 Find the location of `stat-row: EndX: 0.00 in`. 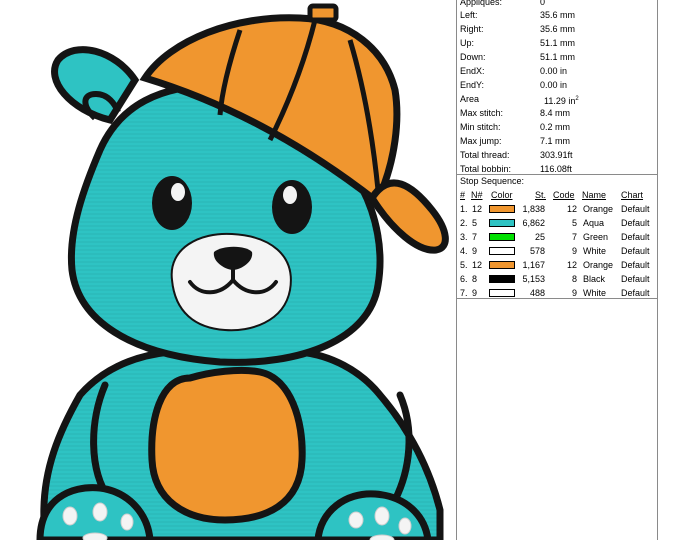

stat-row: EndX: 0.00 in is located at coordinates (557, 71).